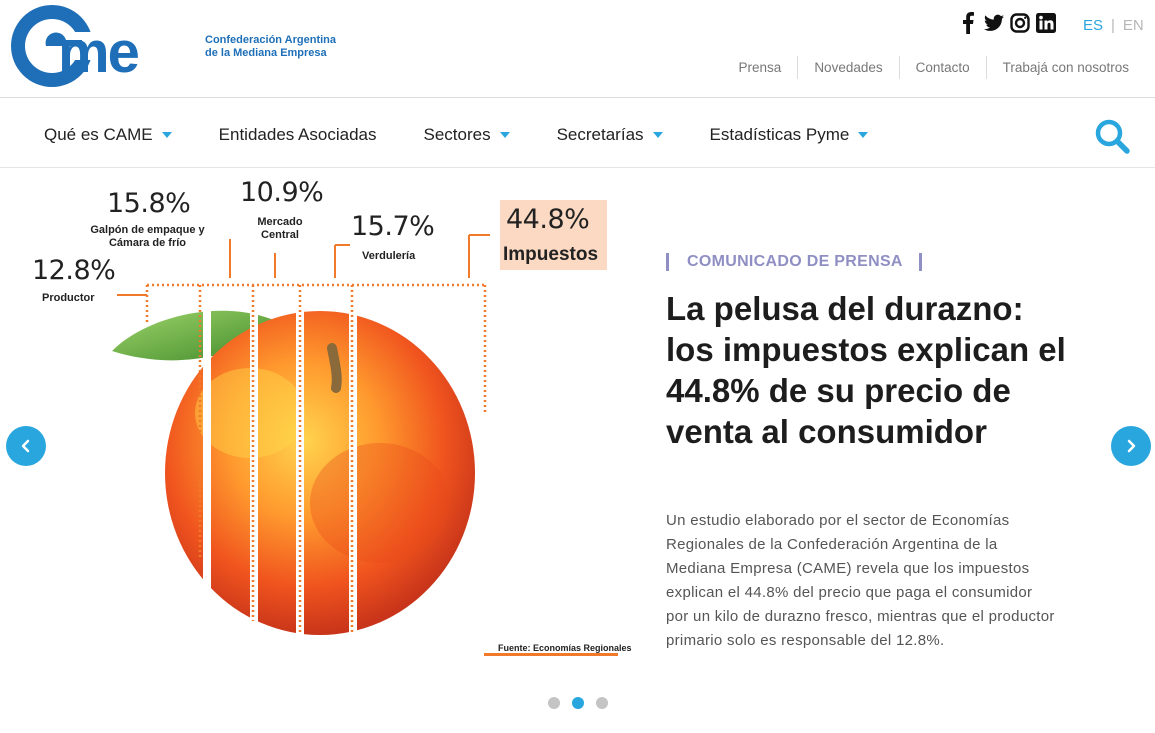 The width and height of the screenshot is (1155, 733). What do you see at coordinates (74, 270) in the screenshot?
I see `productor-pct: 12.8%` at bounding box center [74, 270].